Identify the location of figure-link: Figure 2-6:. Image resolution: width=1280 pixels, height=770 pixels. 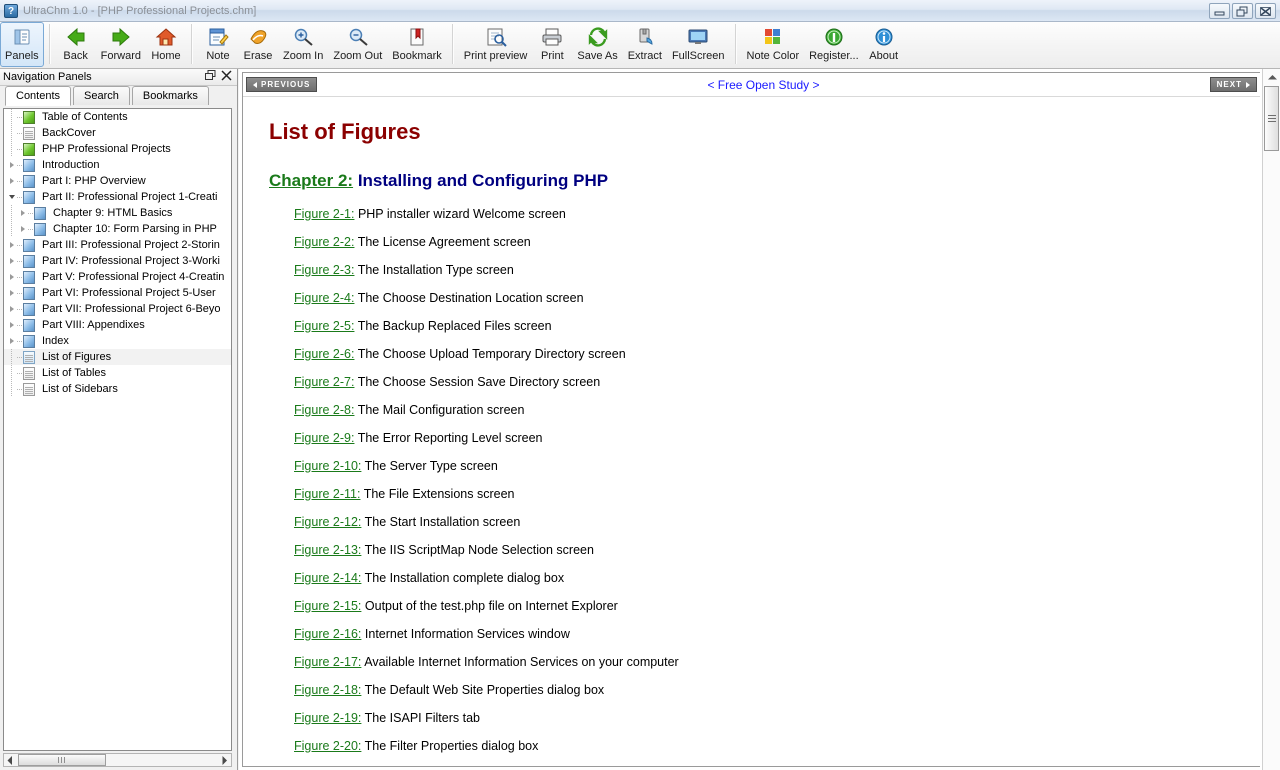
(324, 354).